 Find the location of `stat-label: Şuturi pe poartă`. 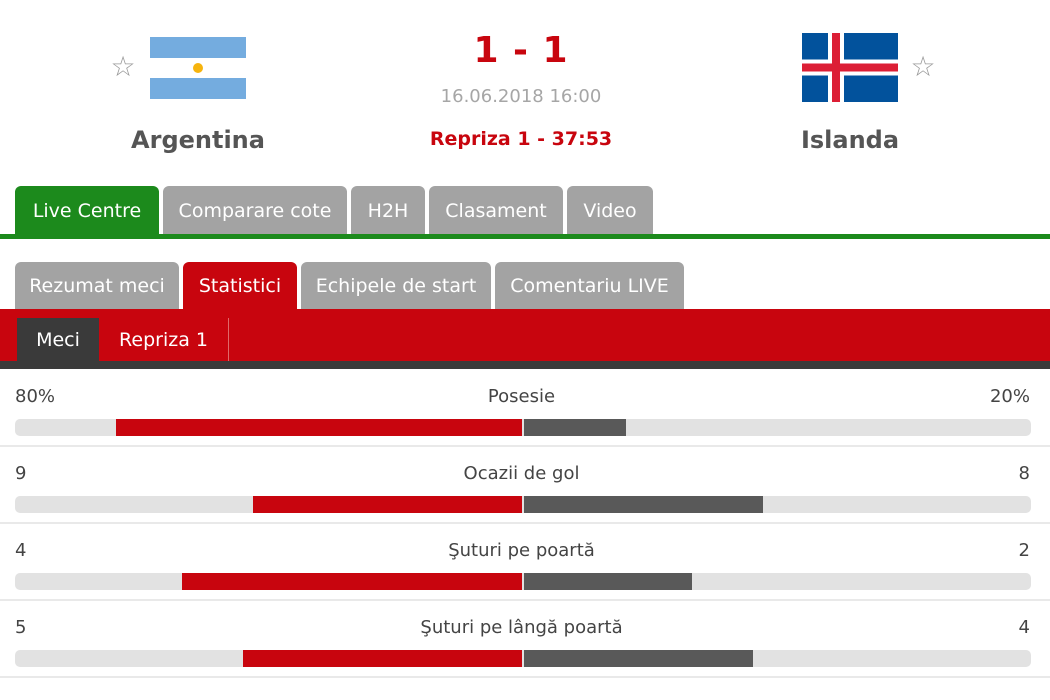

stat-label: Şuturi pe poartă is located at coordinates (521, 550).